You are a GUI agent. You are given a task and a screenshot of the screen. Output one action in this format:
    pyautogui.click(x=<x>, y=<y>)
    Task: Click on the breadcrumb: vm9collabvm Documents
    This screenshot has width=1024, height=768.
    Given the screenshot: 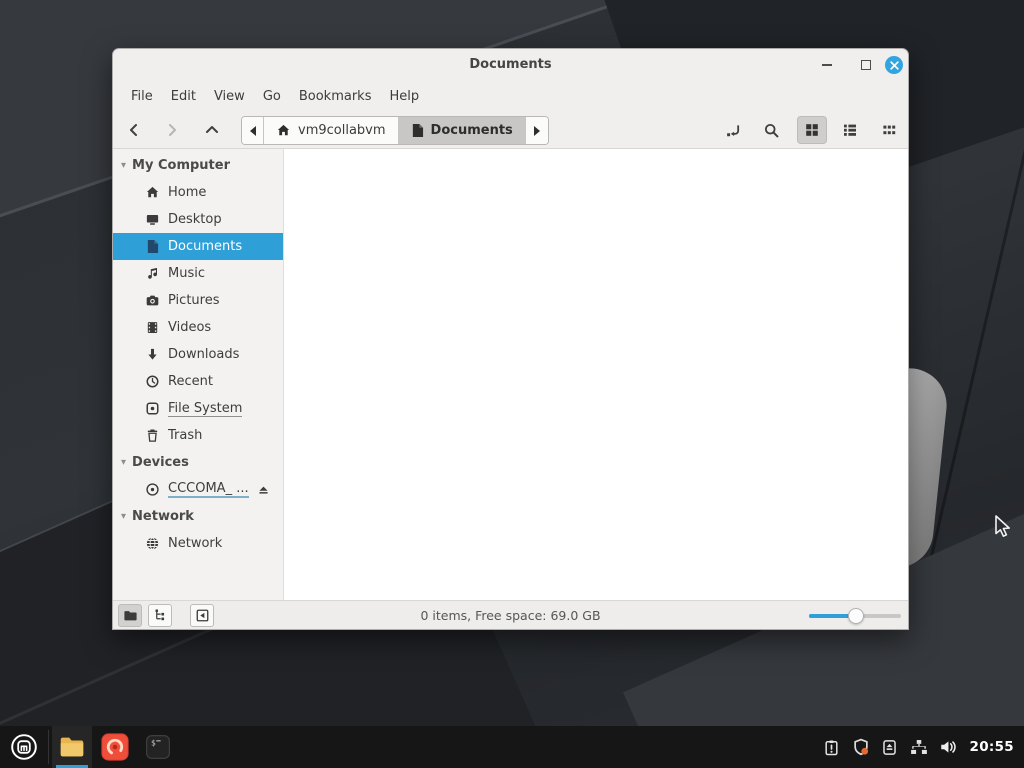 What is the action you would take?
    pyautogui.click(x=395, y=130)
    